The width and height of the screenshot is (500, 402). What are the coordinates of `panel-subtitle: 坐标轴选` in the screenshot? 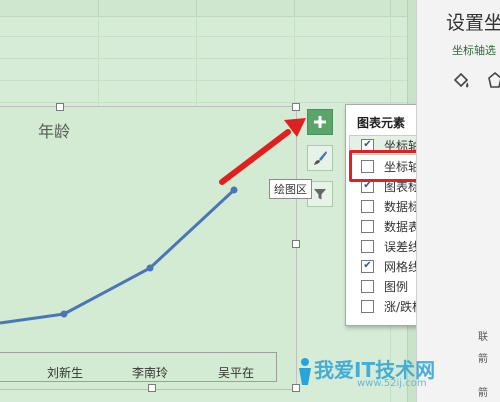 It's located at (474, 50).